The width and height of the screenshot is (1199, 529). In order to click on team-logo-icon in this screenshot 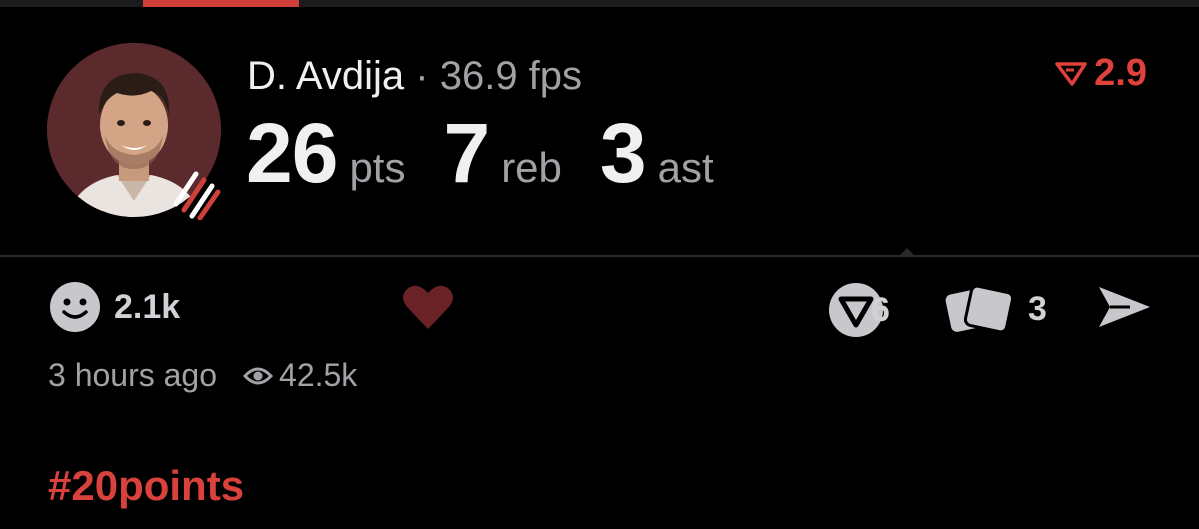, I will do `click(197, 195)`.